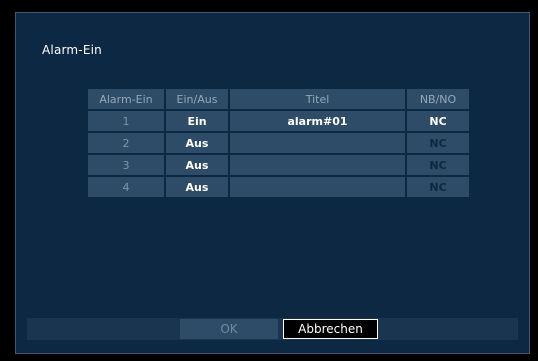 Image resolution: width=538 pixels, height=361 pixels. I want to click on table-row: 4 Aus NC, so click(278, 187).